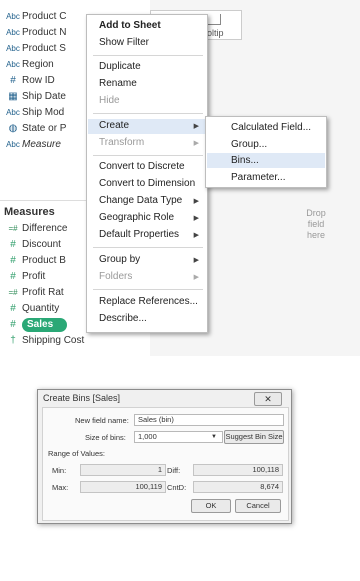 The height and width of the screenshot is (581, 360). Describe the element at coordinates (174, 470) in the screenshot. I see `diff-label: Diff:` at that location.